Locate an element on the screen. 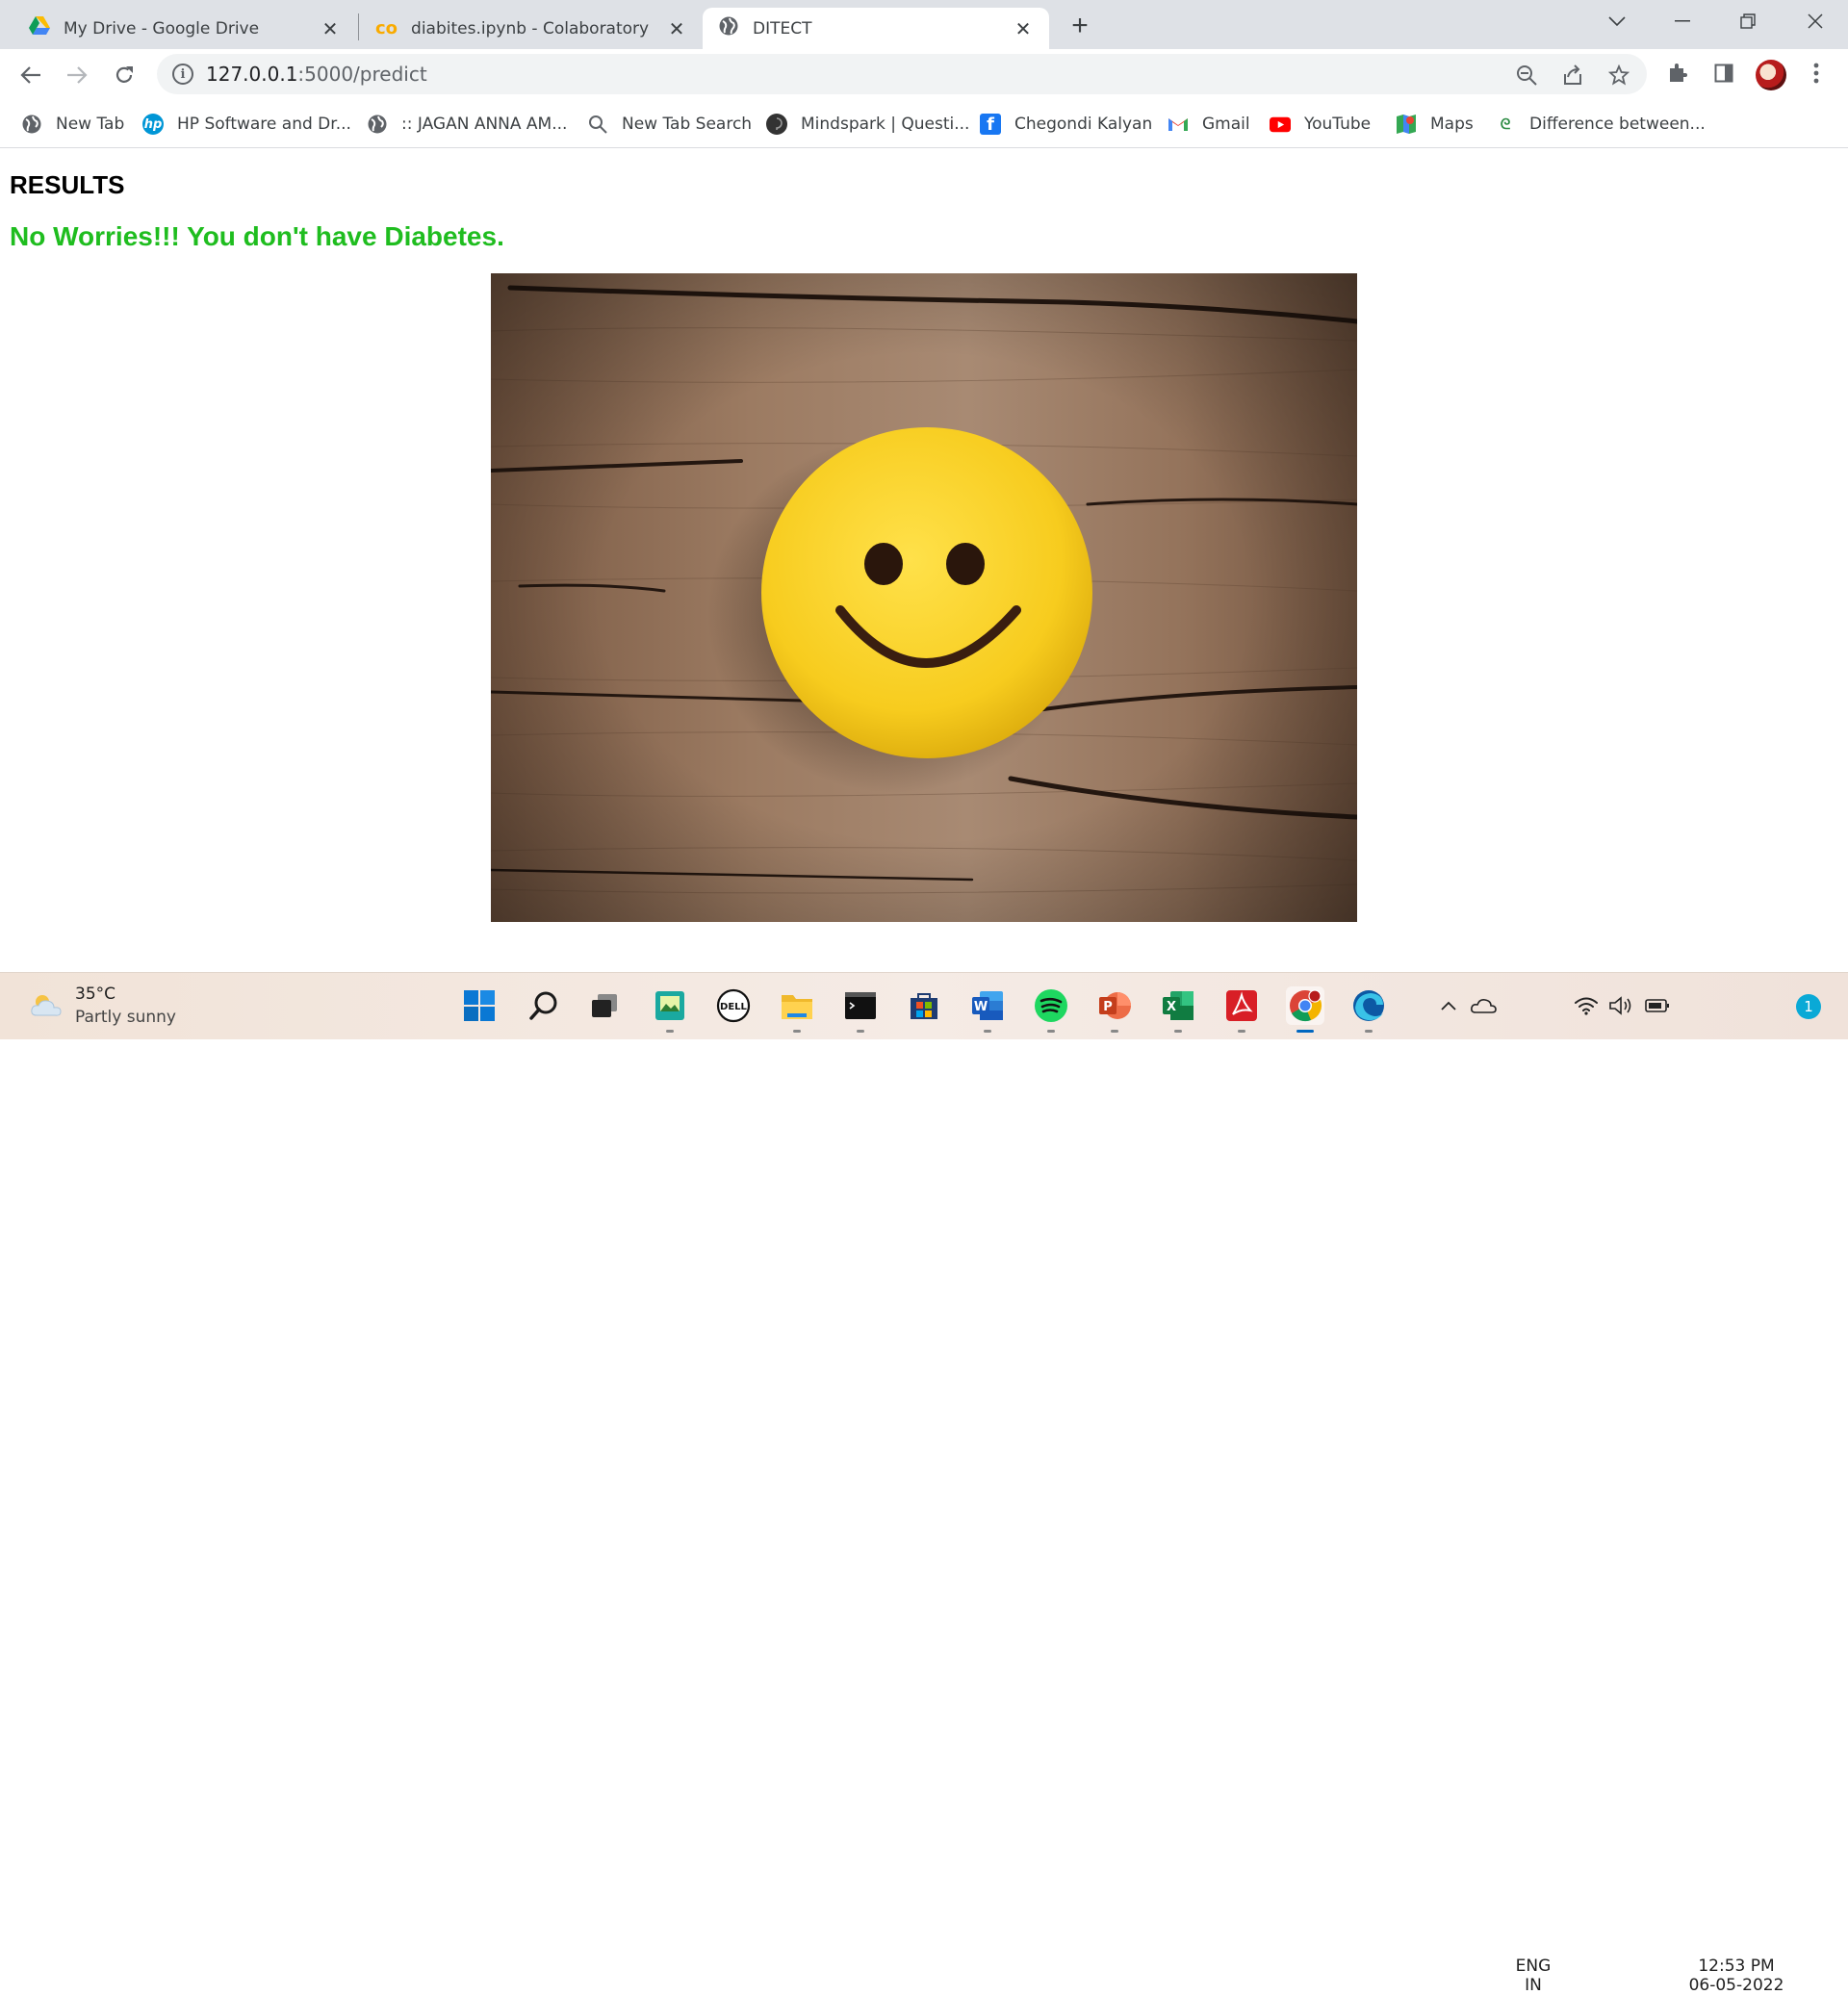  svg-text: X is located at coordinates (1171, 1007).